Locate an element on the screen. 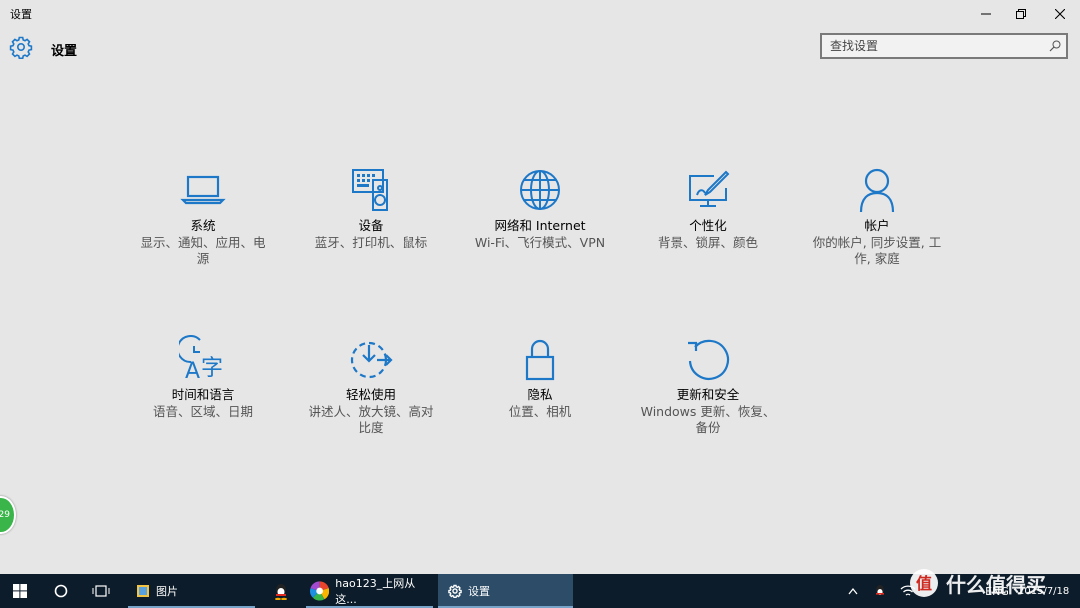  minimize-button is located at coordinates (986, 14).